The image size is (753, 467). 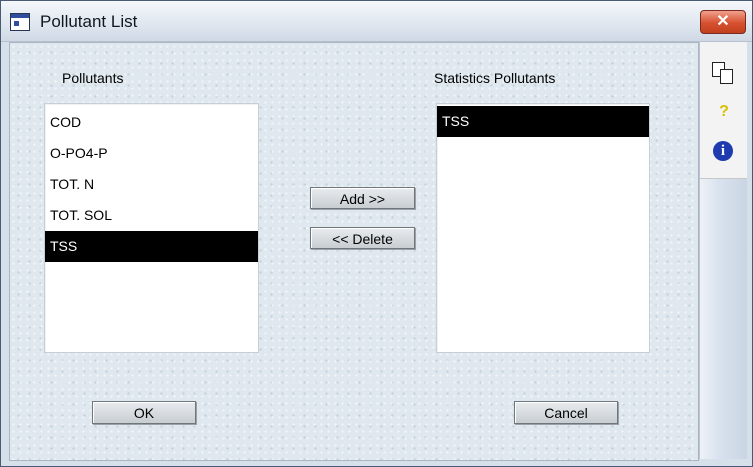 I want to click on title-bar: Pollutant List ✕, so click(x=376, y=21).